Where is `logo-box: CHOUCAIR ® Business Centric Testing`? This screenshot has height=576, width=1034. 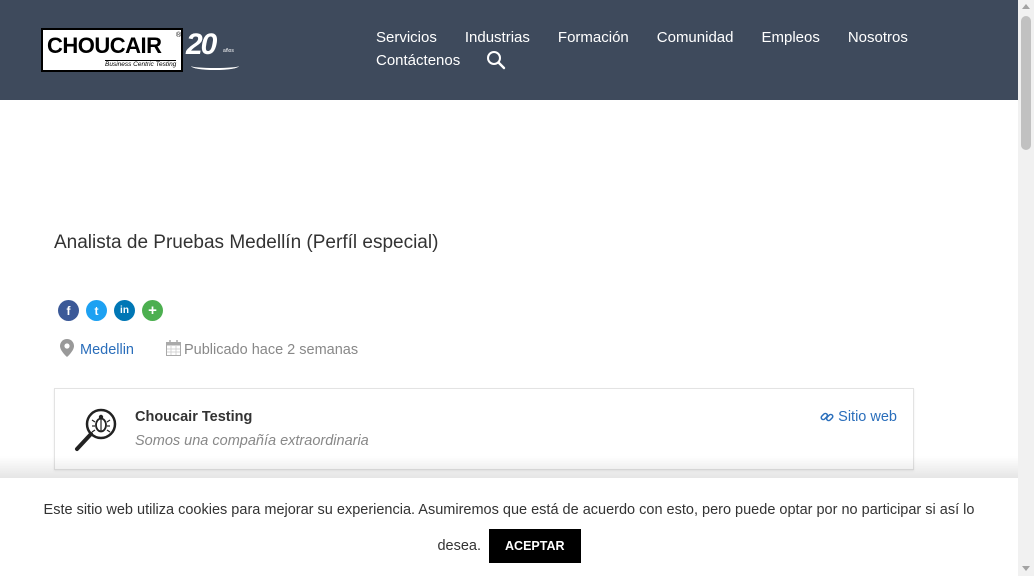
logo-box: CHOUCAIR ® Business Centric Testing is located at coordinates (112, 50).